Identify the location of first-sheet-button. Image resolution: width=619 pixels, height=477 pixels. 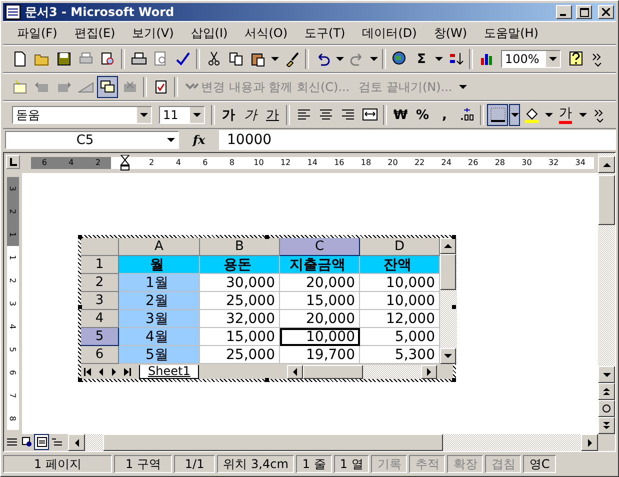
(87, 371).